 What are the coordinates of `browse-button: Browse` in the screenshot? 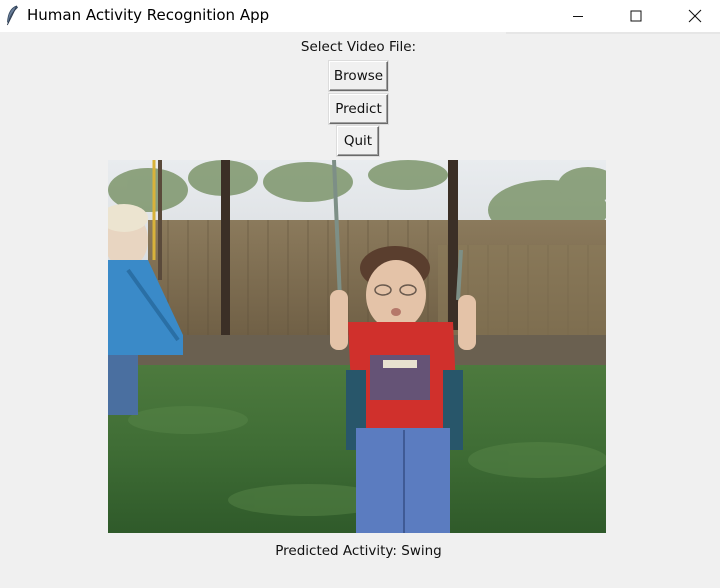 It's located at (358, 76).